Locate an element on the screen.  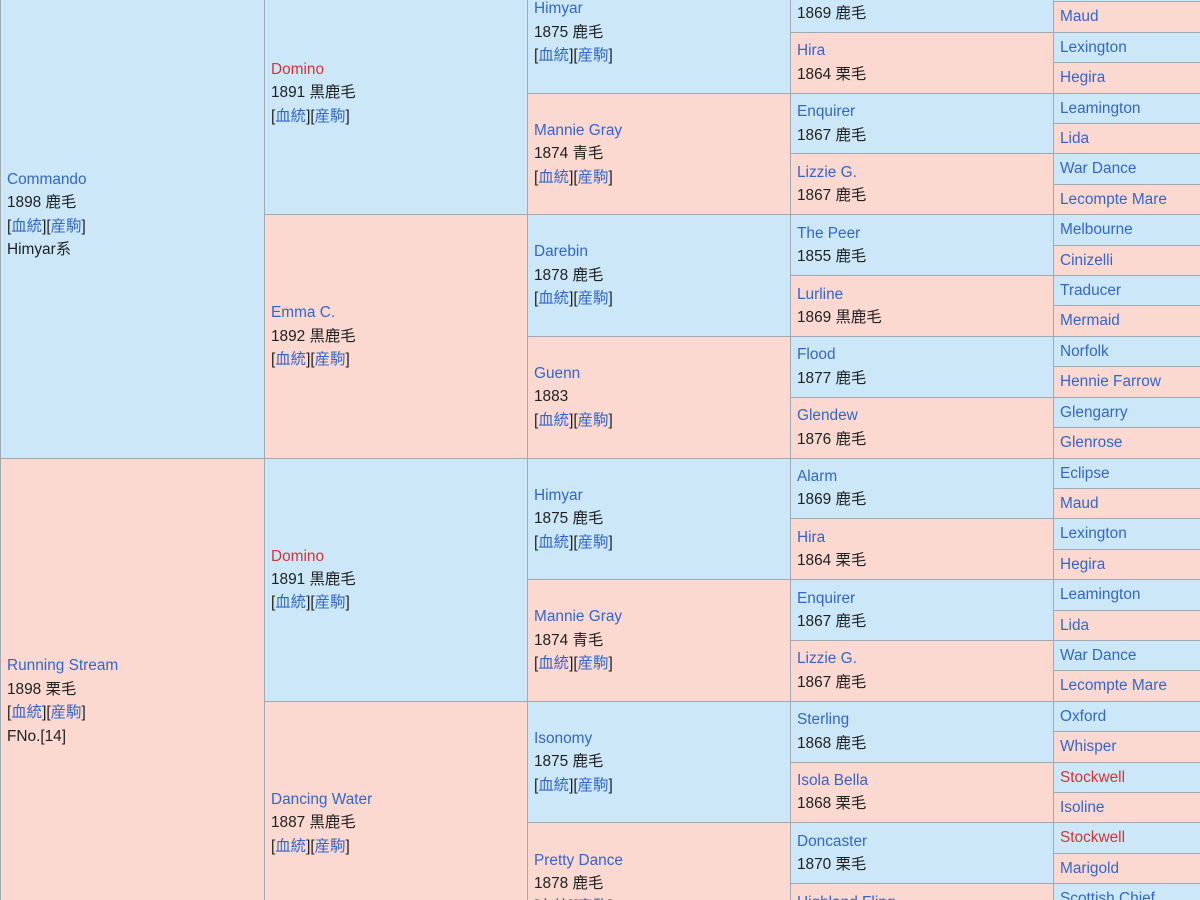
horse-name-link: Hennie Farrow is located at coordinates (1127, 381).